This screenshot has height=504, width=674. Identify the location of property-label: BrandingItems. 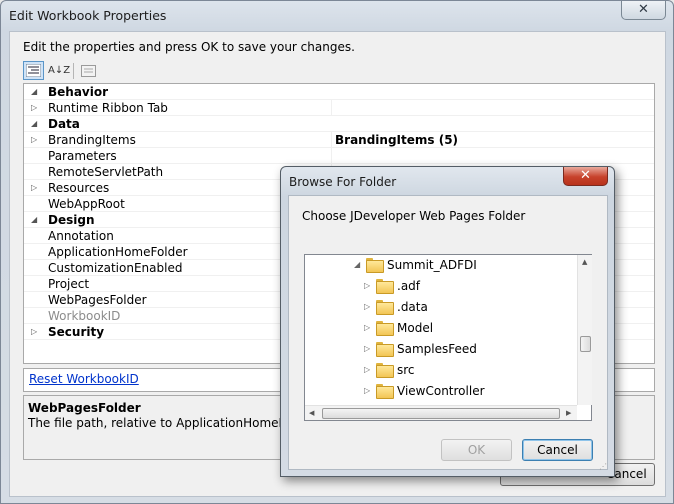
(92, 140).